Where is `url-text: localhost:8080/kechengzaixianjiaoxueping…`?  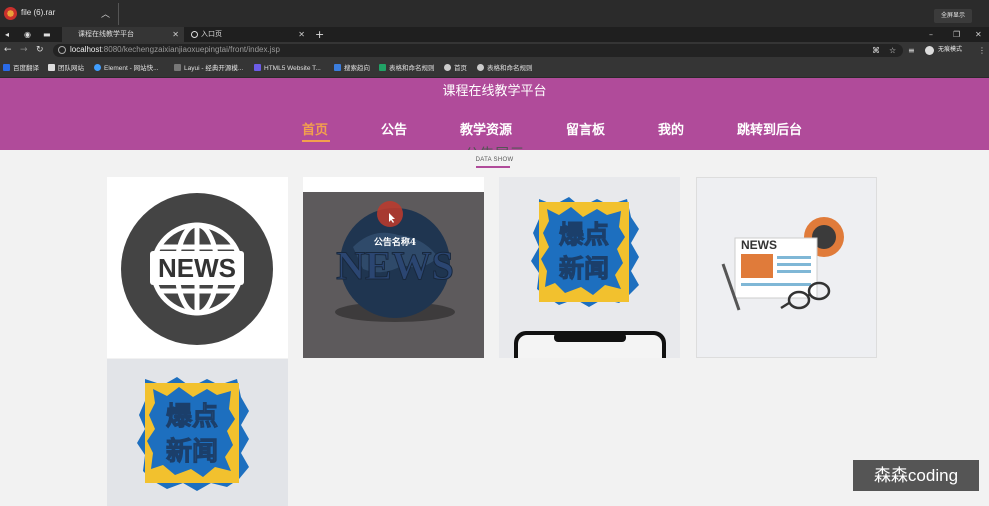 url-text: localhost:8080/kechengzaixianjiaoxueping… is located at coordinates (175, 49).